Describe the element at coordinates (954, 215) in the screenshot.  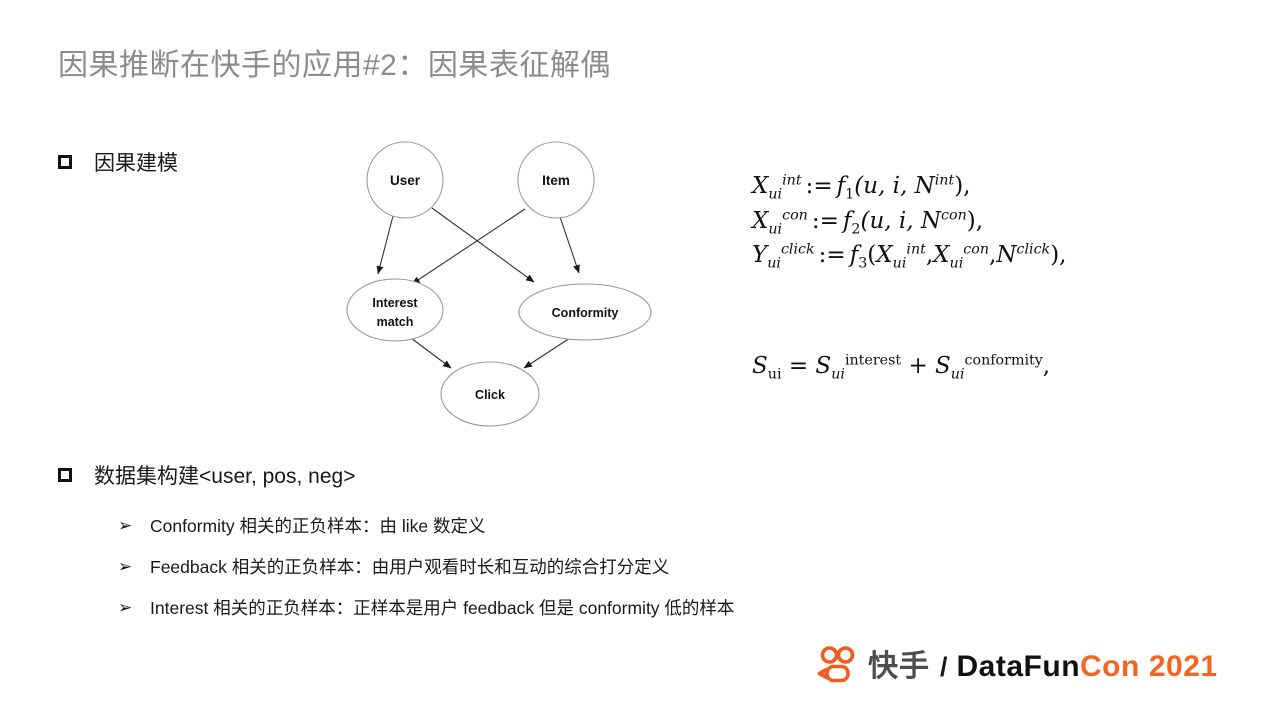
I see `superscript-con-2: con` at that location.